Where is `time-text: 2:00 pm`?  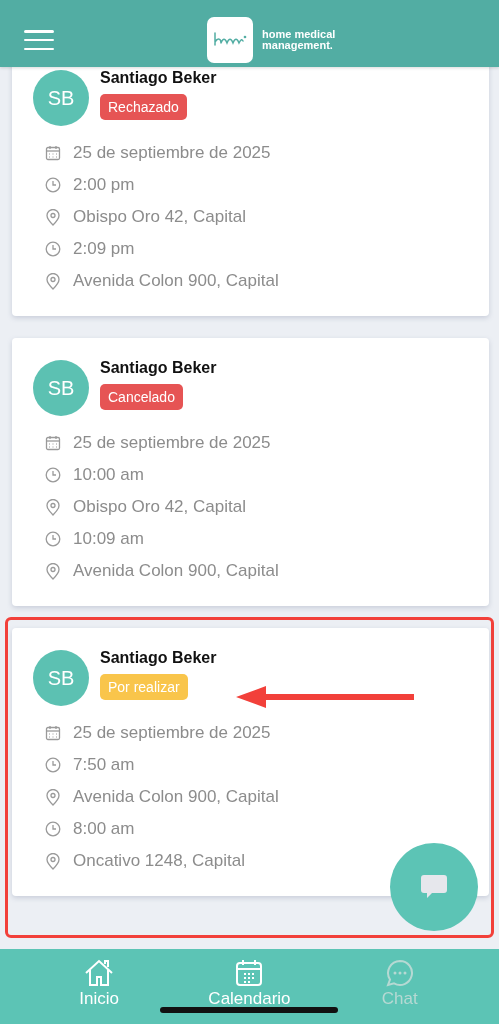 time-text: 2:00 pm is located at coordinates (104, 185).